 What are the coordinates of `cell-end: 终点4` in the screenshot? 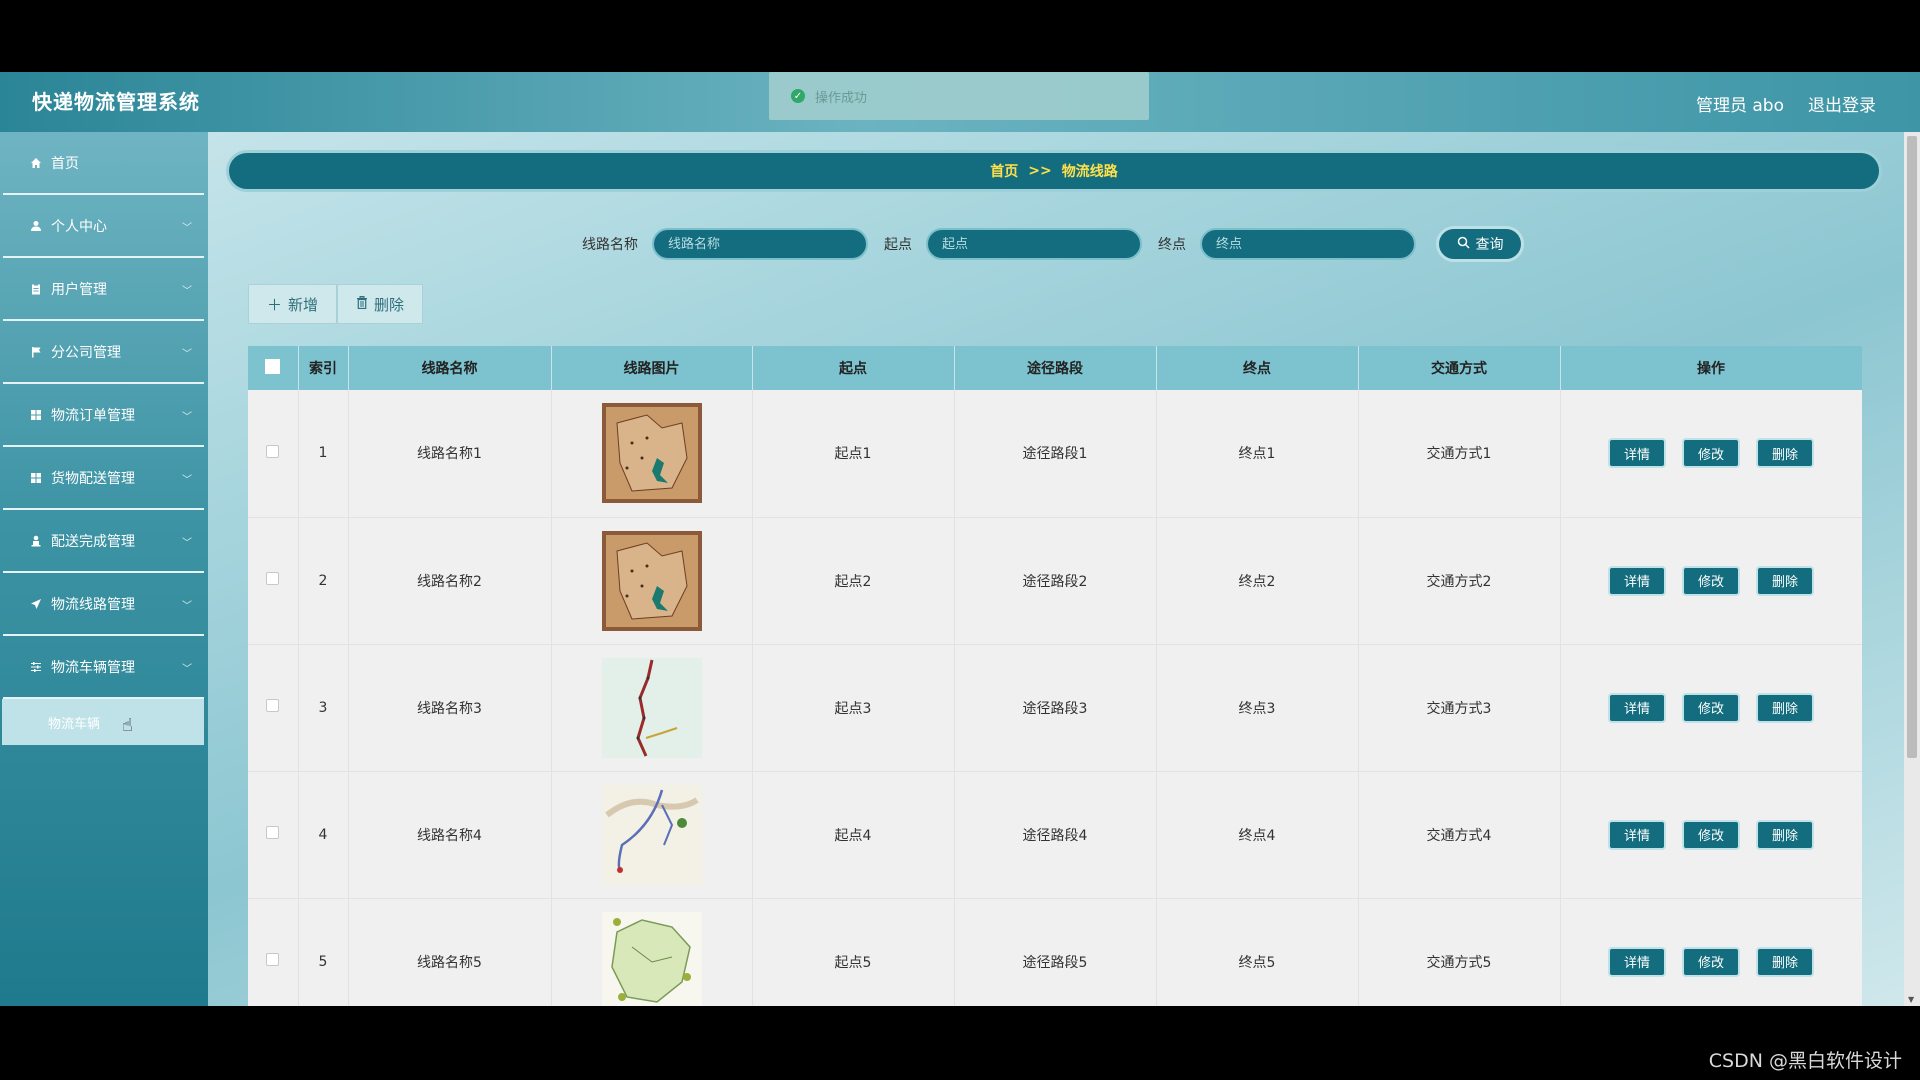 It's located at (1257, 835).